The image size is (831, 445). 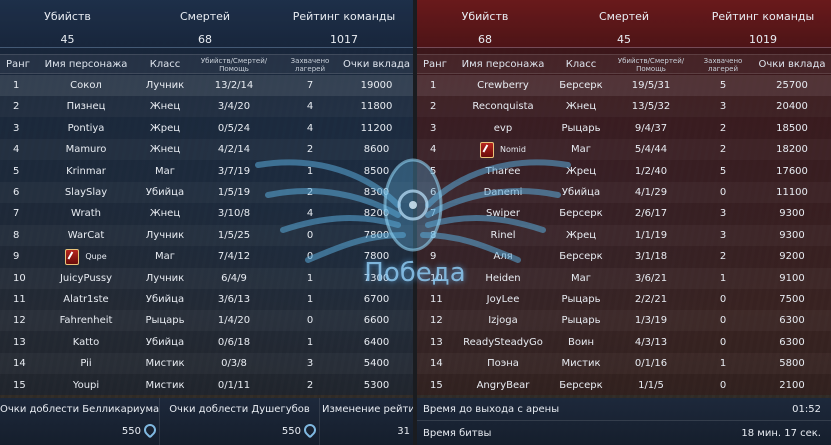 What do you see at coordinates (792, 128) in the screenshot?
I see `player-points: 18500` at bounding box center [792, 128].